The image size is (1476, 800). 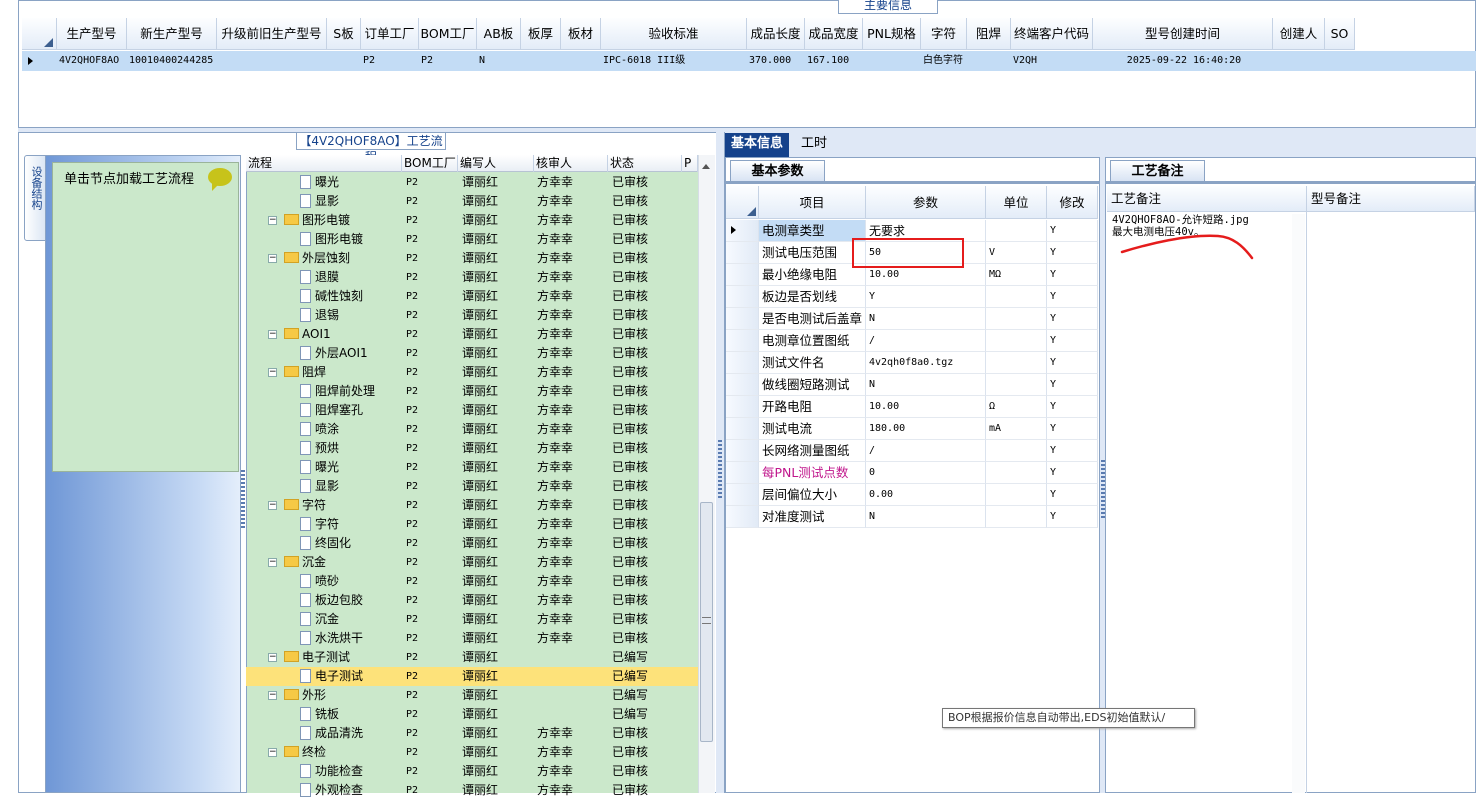 I want to click on param-unit: mA, so click(x=1016, y=429).